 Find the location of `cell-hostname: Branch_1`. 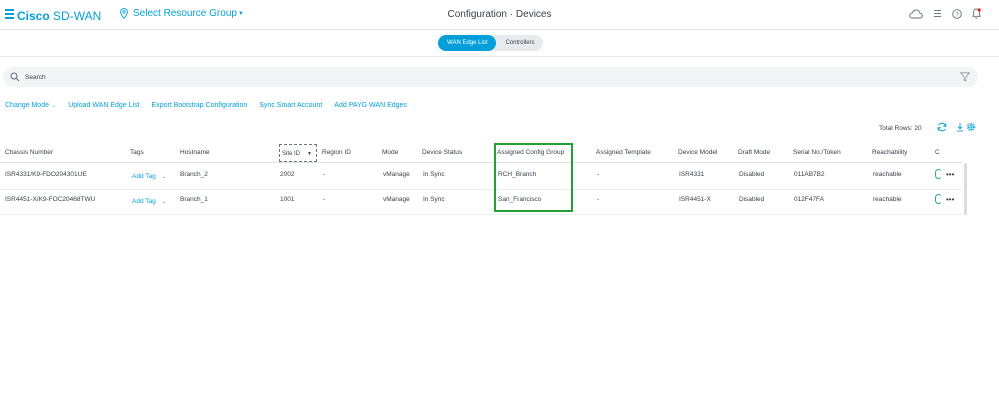

cell-hostname: Branch_1 is located at coordinates (194, 199).